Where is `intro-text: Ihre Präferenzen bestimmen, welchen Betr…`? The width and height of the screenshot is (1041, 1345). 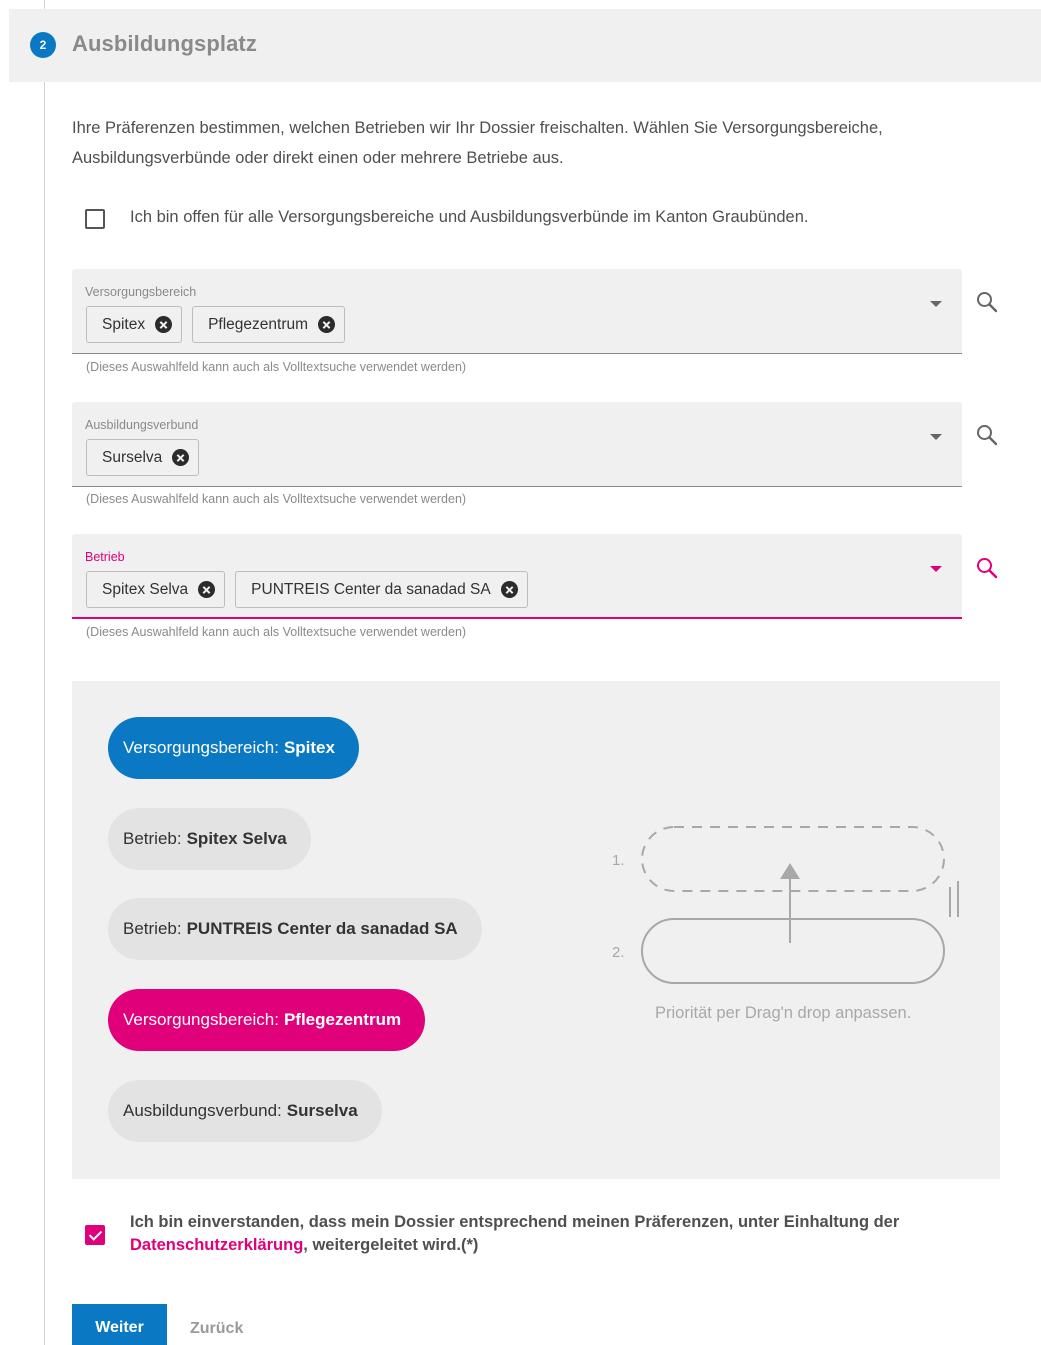 intro-text: Ihre Präferenzen bestimmen, welchen Betr… is located at coordinates (477, 143).